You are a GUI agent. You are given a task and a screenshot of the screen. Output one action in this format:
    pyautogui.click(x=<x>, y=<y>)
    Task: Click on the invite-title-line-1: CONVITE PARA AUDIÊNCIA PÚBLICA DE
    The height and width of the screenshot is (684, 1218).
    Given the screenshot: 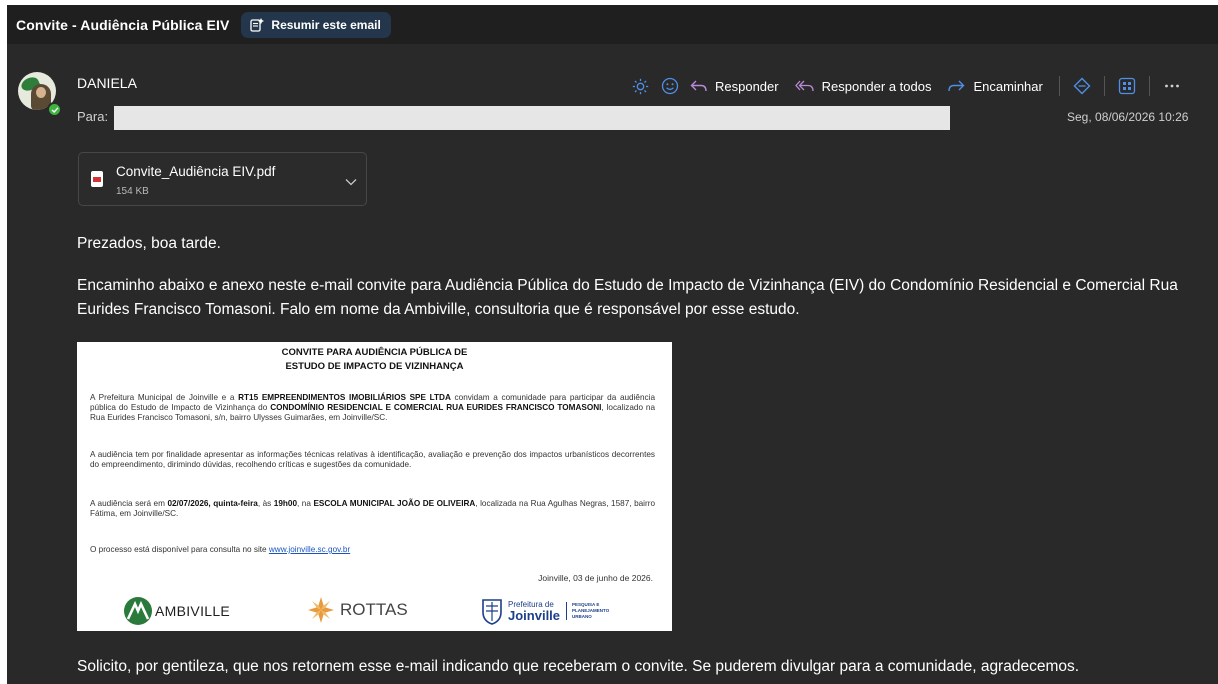 What is the action you would take?
    pyautogui.click(x=374, y=352)
    